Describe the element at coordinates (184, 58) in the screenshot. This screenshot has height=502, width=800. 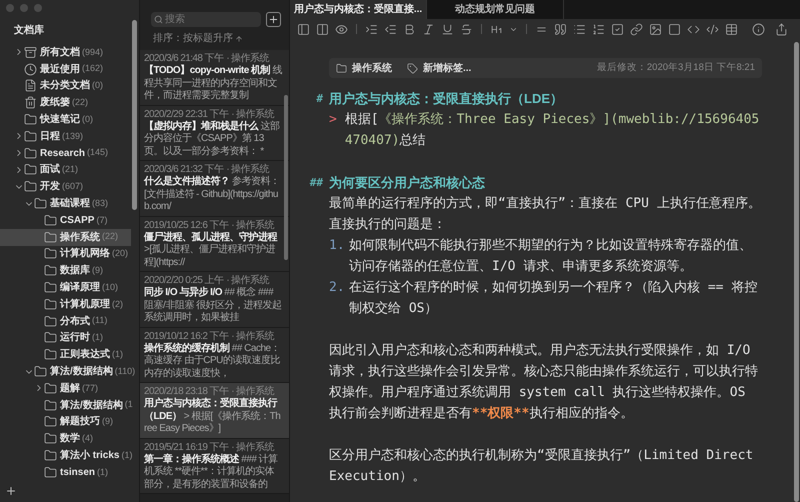
I see `note-date: 2020/3/6 21:48 下午` at that location.